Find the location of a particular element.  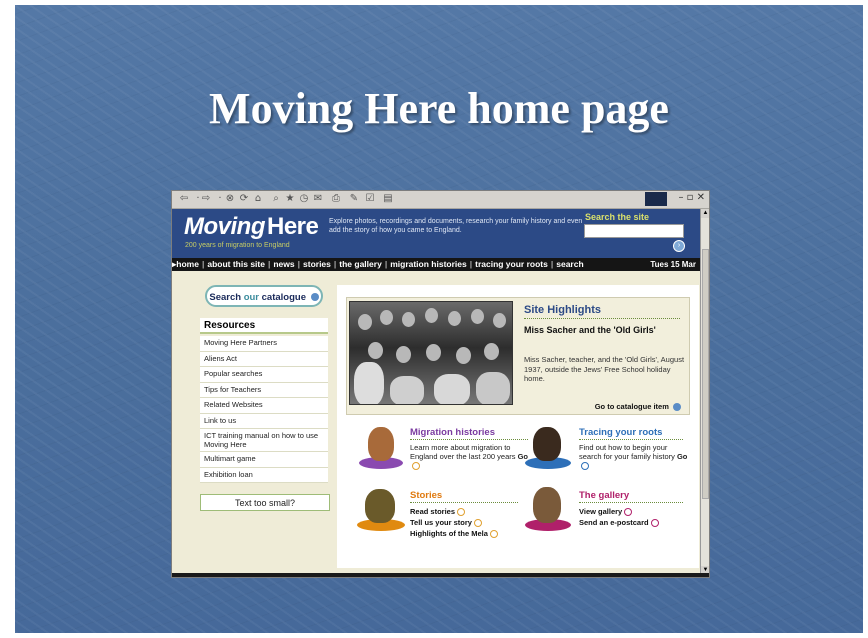

stories-divider is located at coordinates (464, 502).